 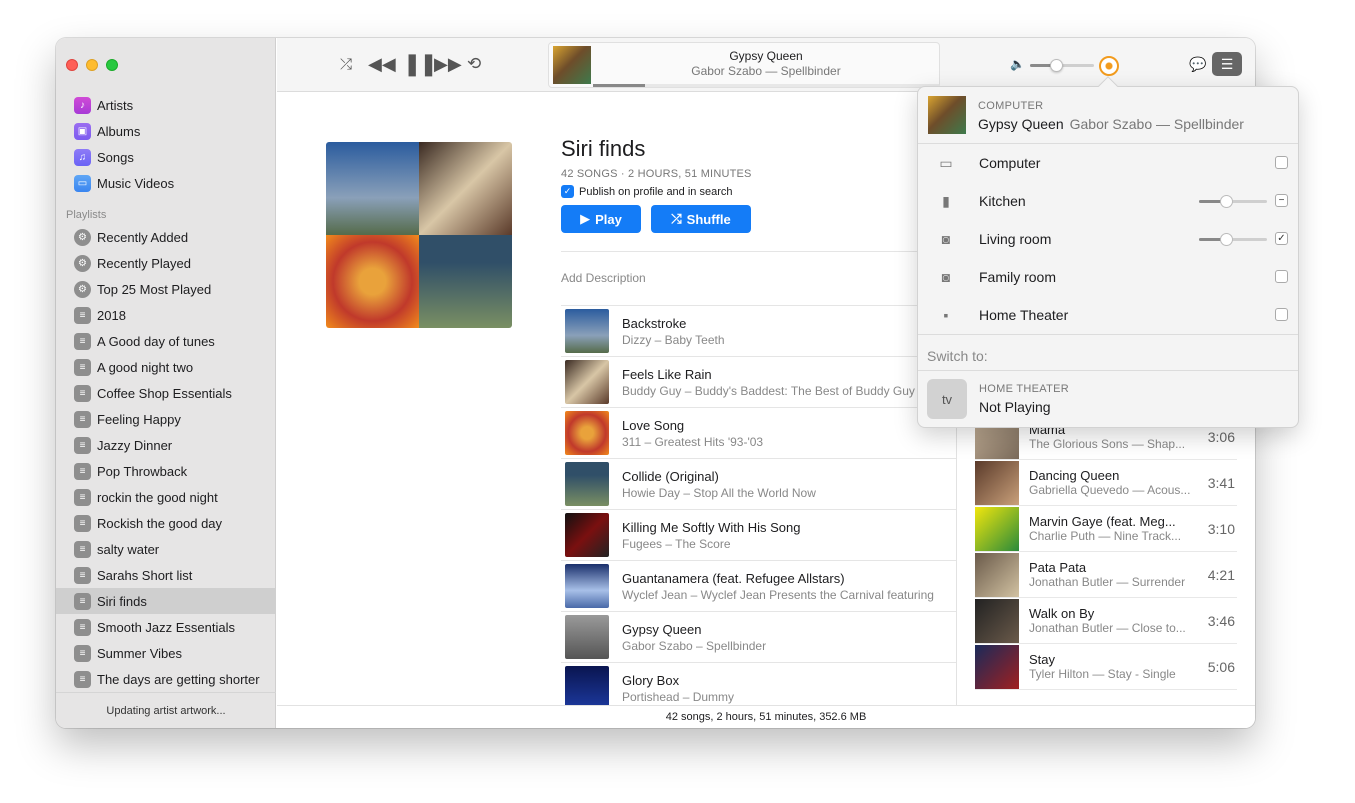 I want to click on publish-option: ✓ Publish on profile and in search, so click(x=646, y=191).